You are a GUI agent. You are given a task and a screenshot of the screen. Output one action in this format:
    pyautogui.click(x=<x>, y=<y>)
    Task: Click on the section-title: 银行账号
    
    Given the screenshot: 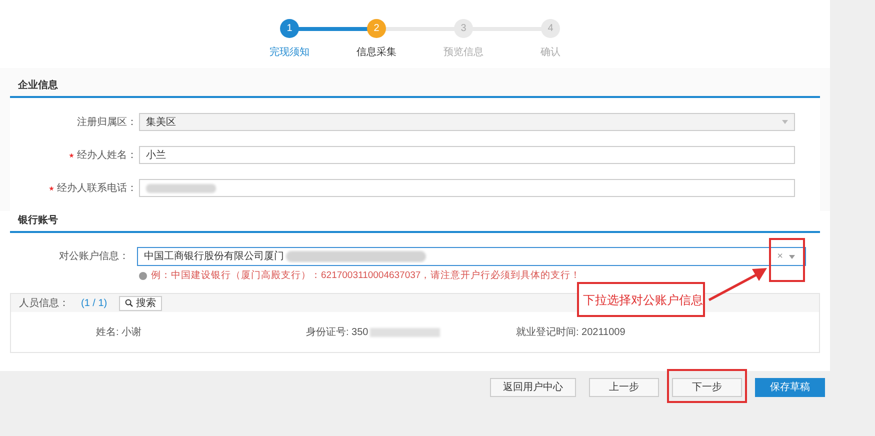 What is the action you would take?
    pyautogui.click(x=38, y=221)
    